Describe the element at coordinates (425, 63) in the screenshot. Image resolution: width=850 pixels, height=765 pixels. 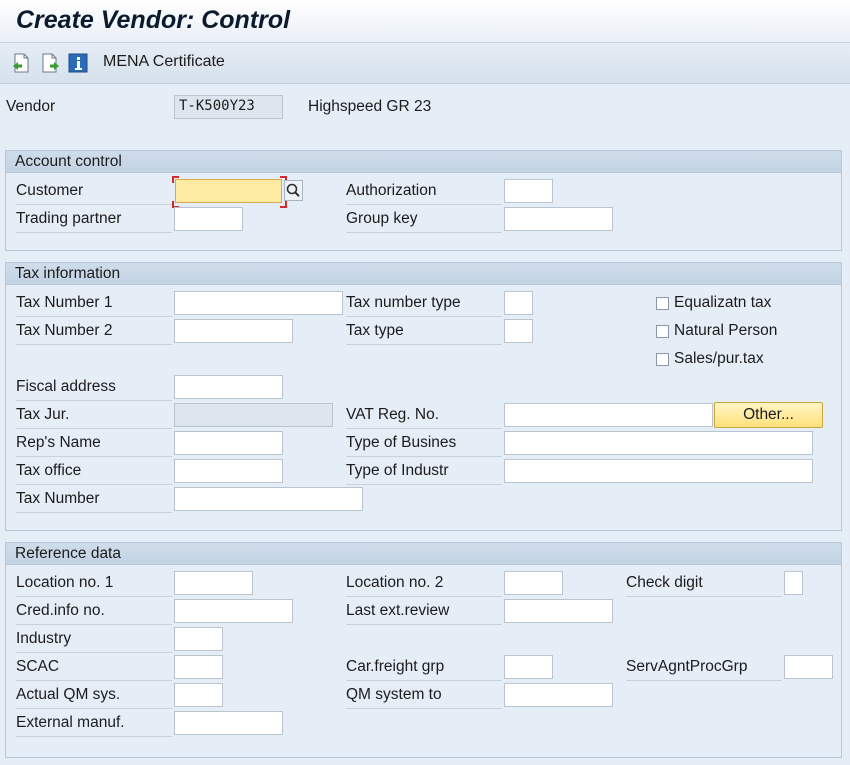
I see `toolbar: MENA Certificate` at that location.